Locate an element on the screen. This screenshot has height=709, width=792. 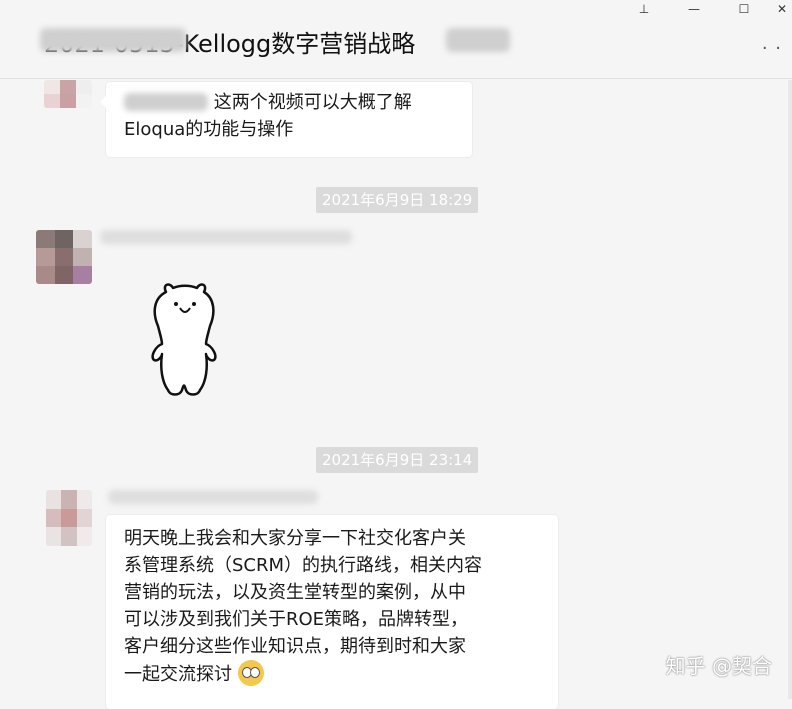
pin-icon: ⊥ is located at coordinates (644, 9).